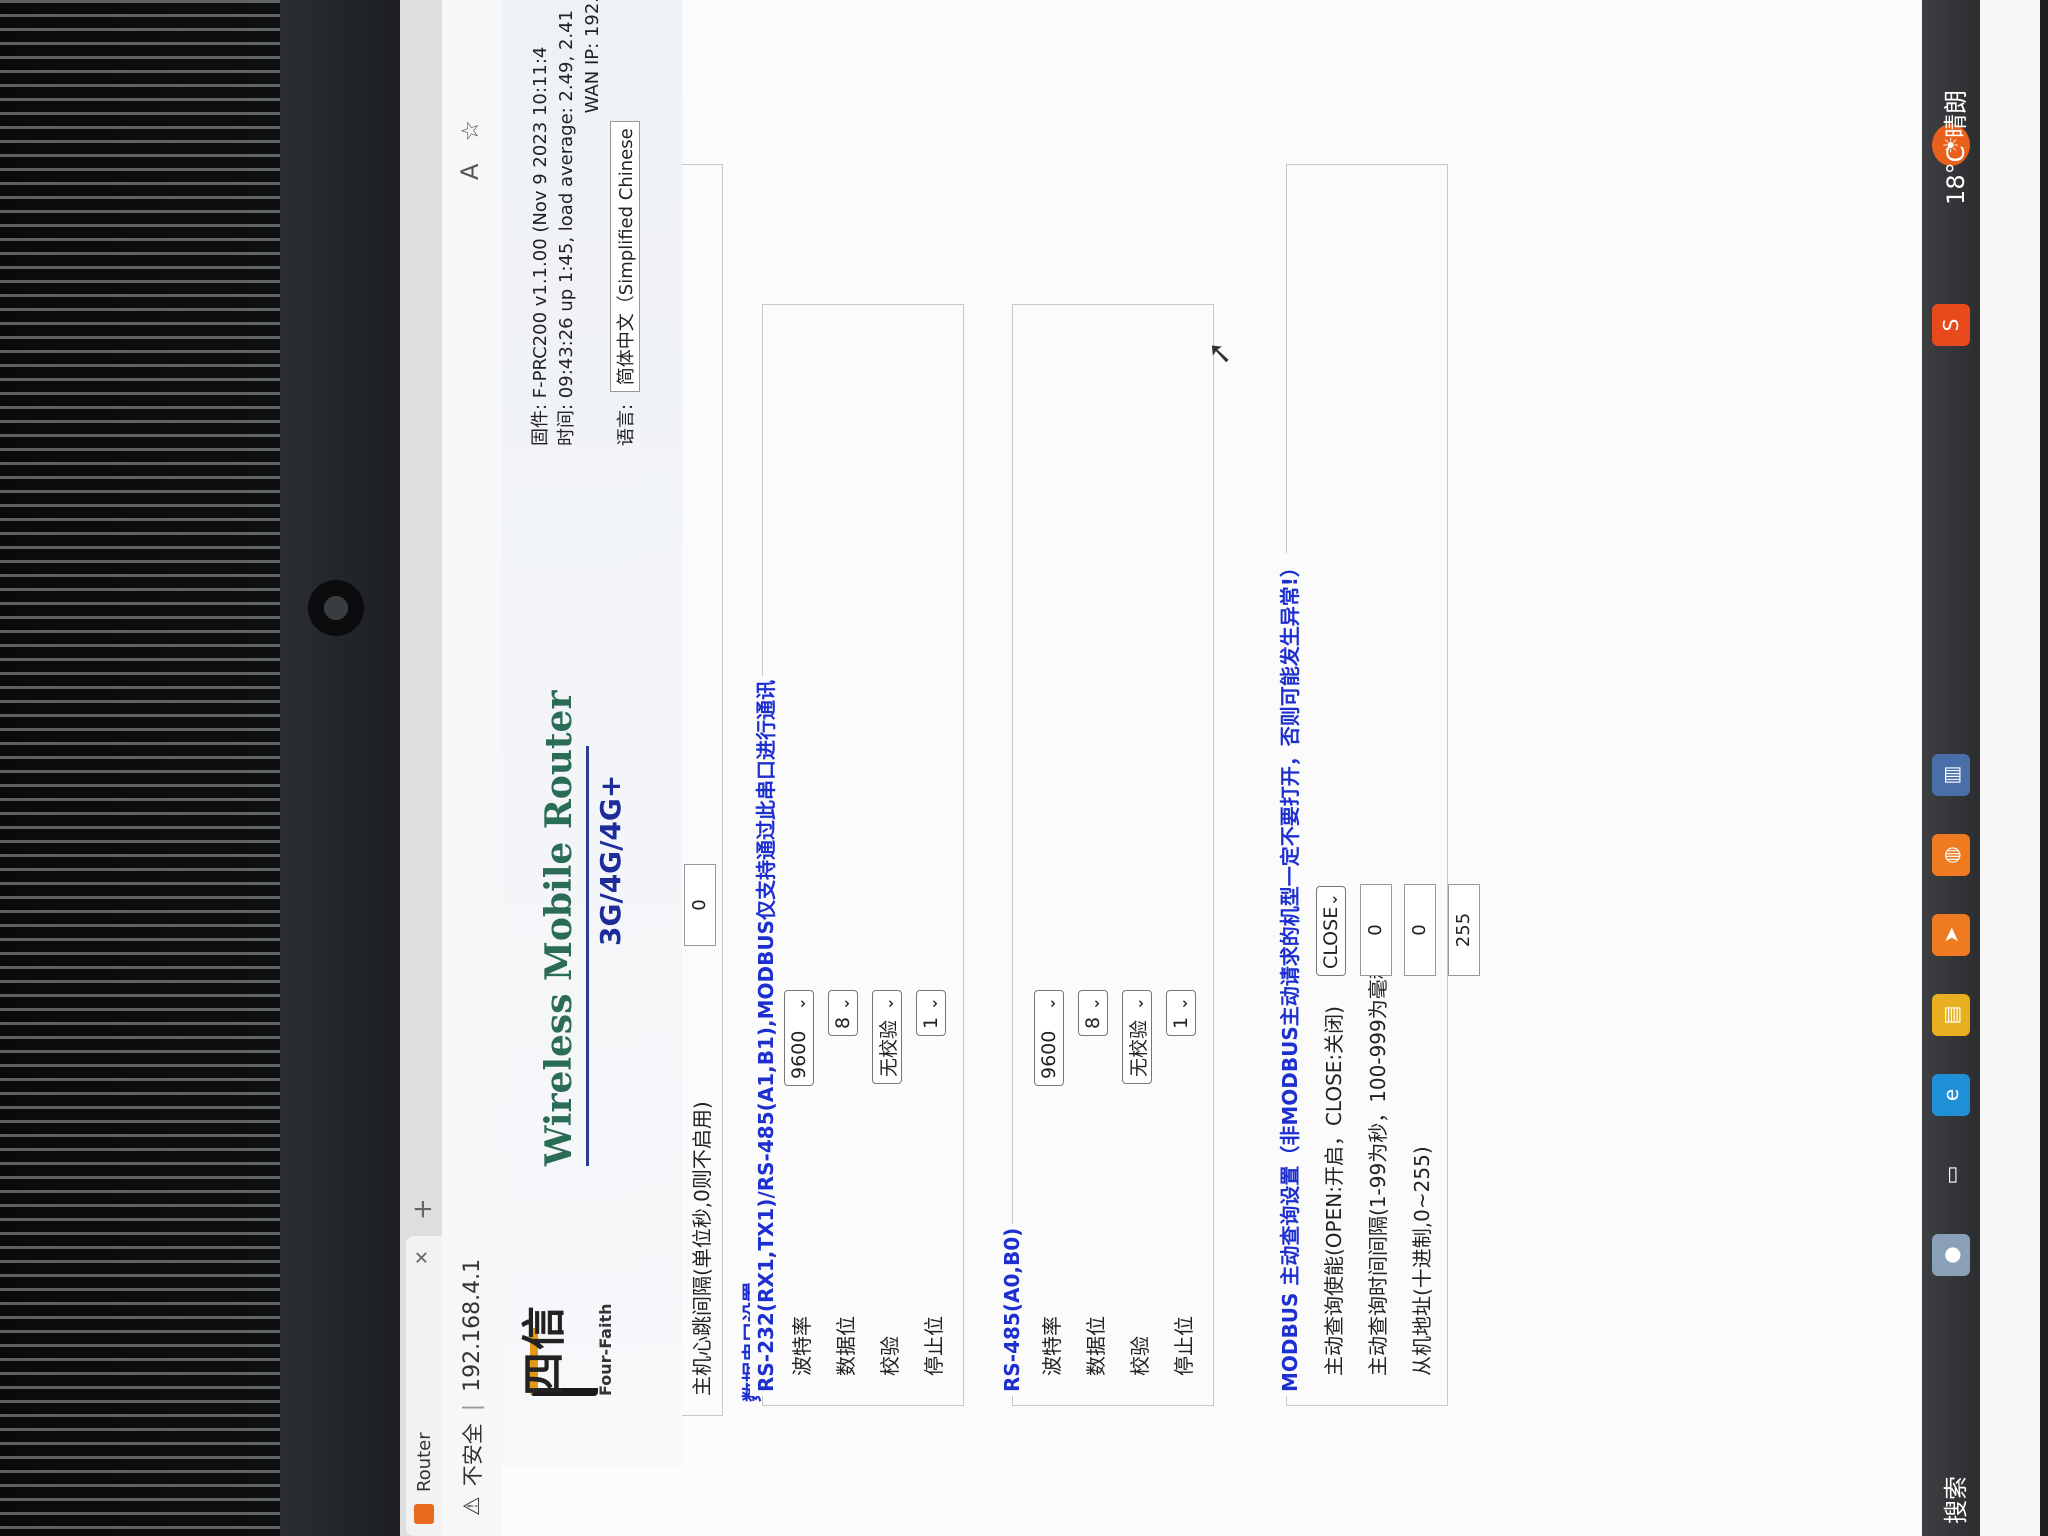 The image size is (2048, 1536). Describe the element at coordinates (888, 1048) in the screenshot. I see `rs232-parity-value: 无校验` at that location.